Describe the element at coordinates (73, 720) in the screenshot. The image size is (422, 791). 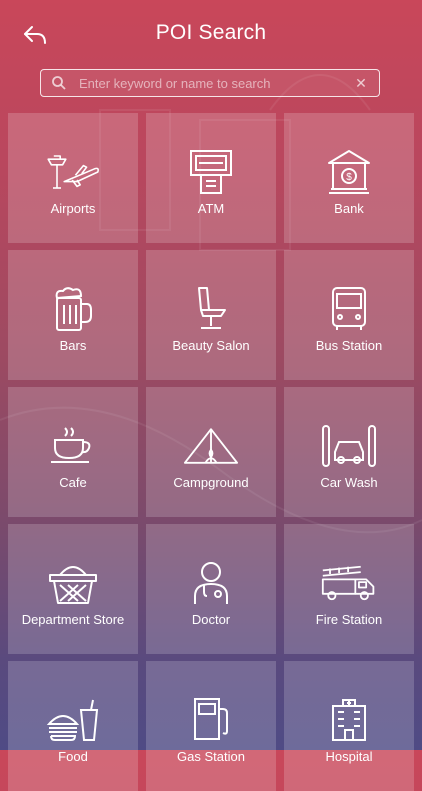
I see `fast-food-icon` at that location.